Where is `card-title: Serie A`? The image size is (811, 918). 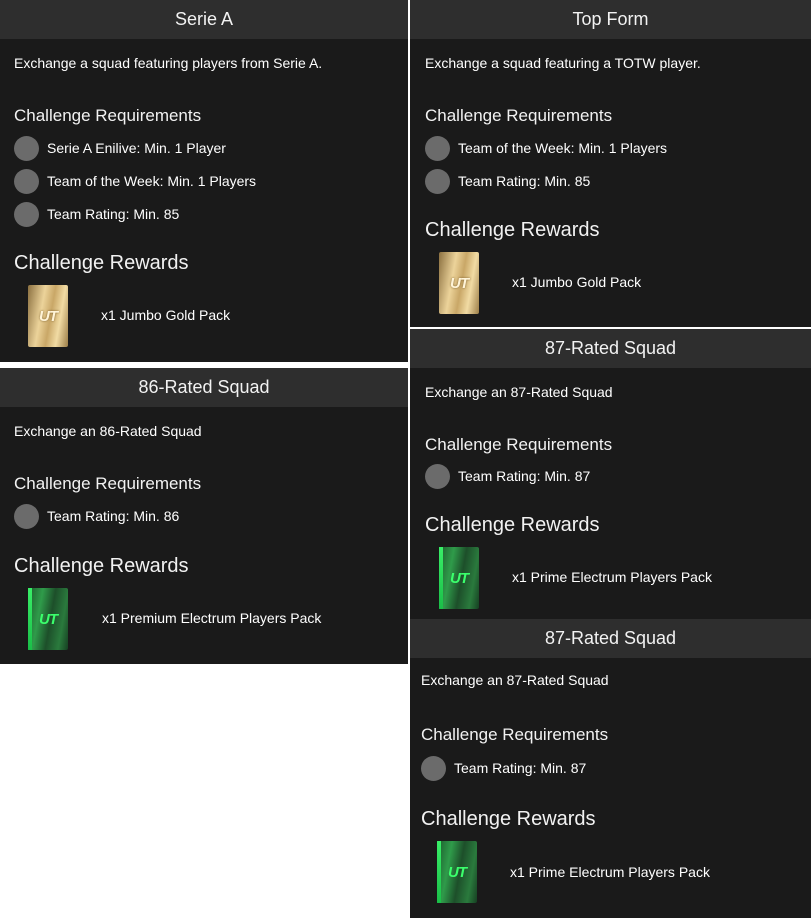
card-title: Serie A is located at coordinates (204, 19).